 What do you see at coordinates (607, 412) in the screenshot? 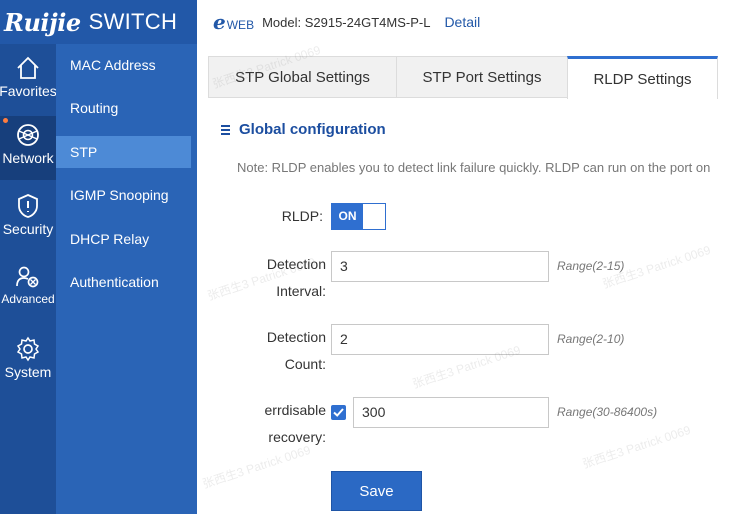
I see `errdisable-recovery-range: Range(30-86400s)` at bounding box center [607, 412].